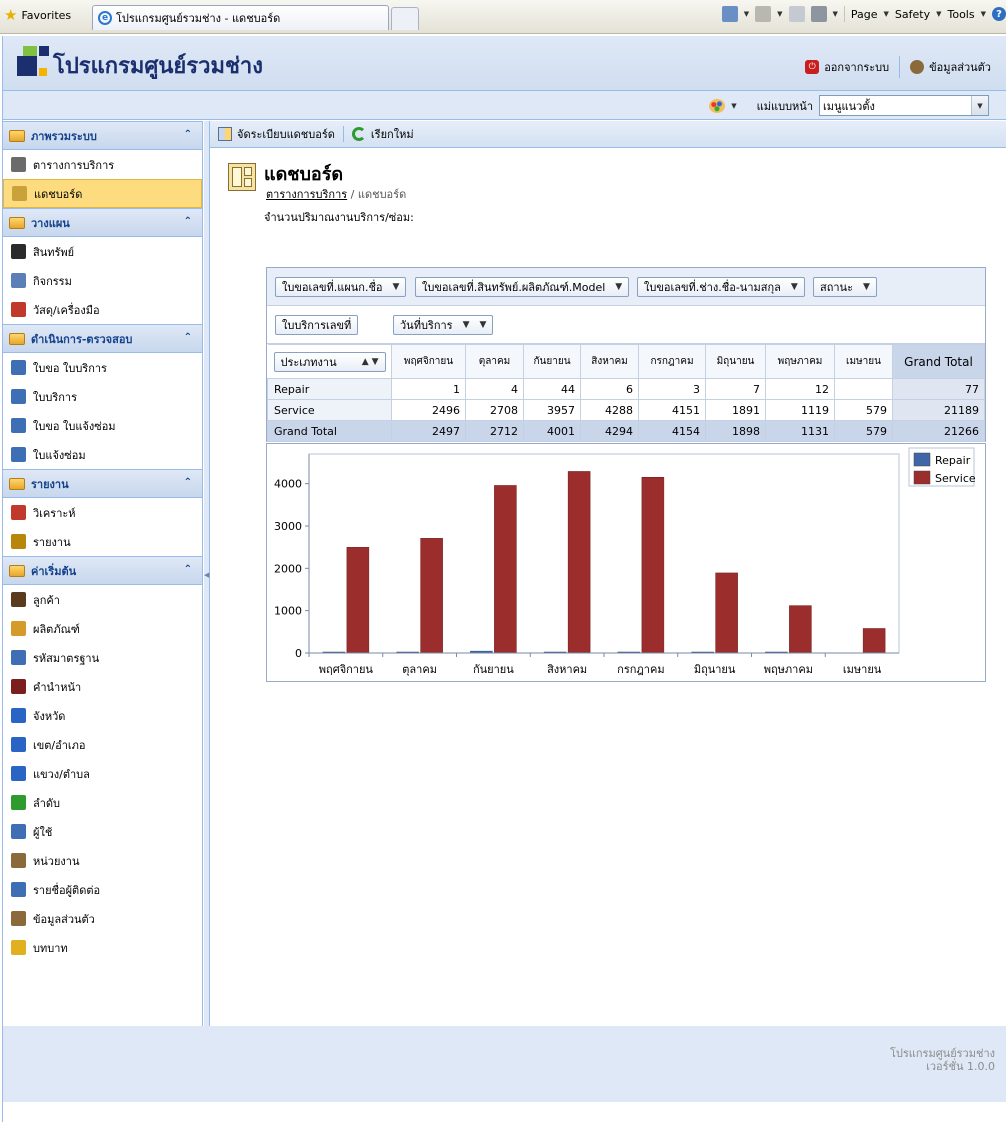 This screenshot has height=1122, width=1006. What do you see at coordinates (102, 715) in the screenshot?
I see `sidebar-item: จังหวัด` at bounding box center [102, 715].